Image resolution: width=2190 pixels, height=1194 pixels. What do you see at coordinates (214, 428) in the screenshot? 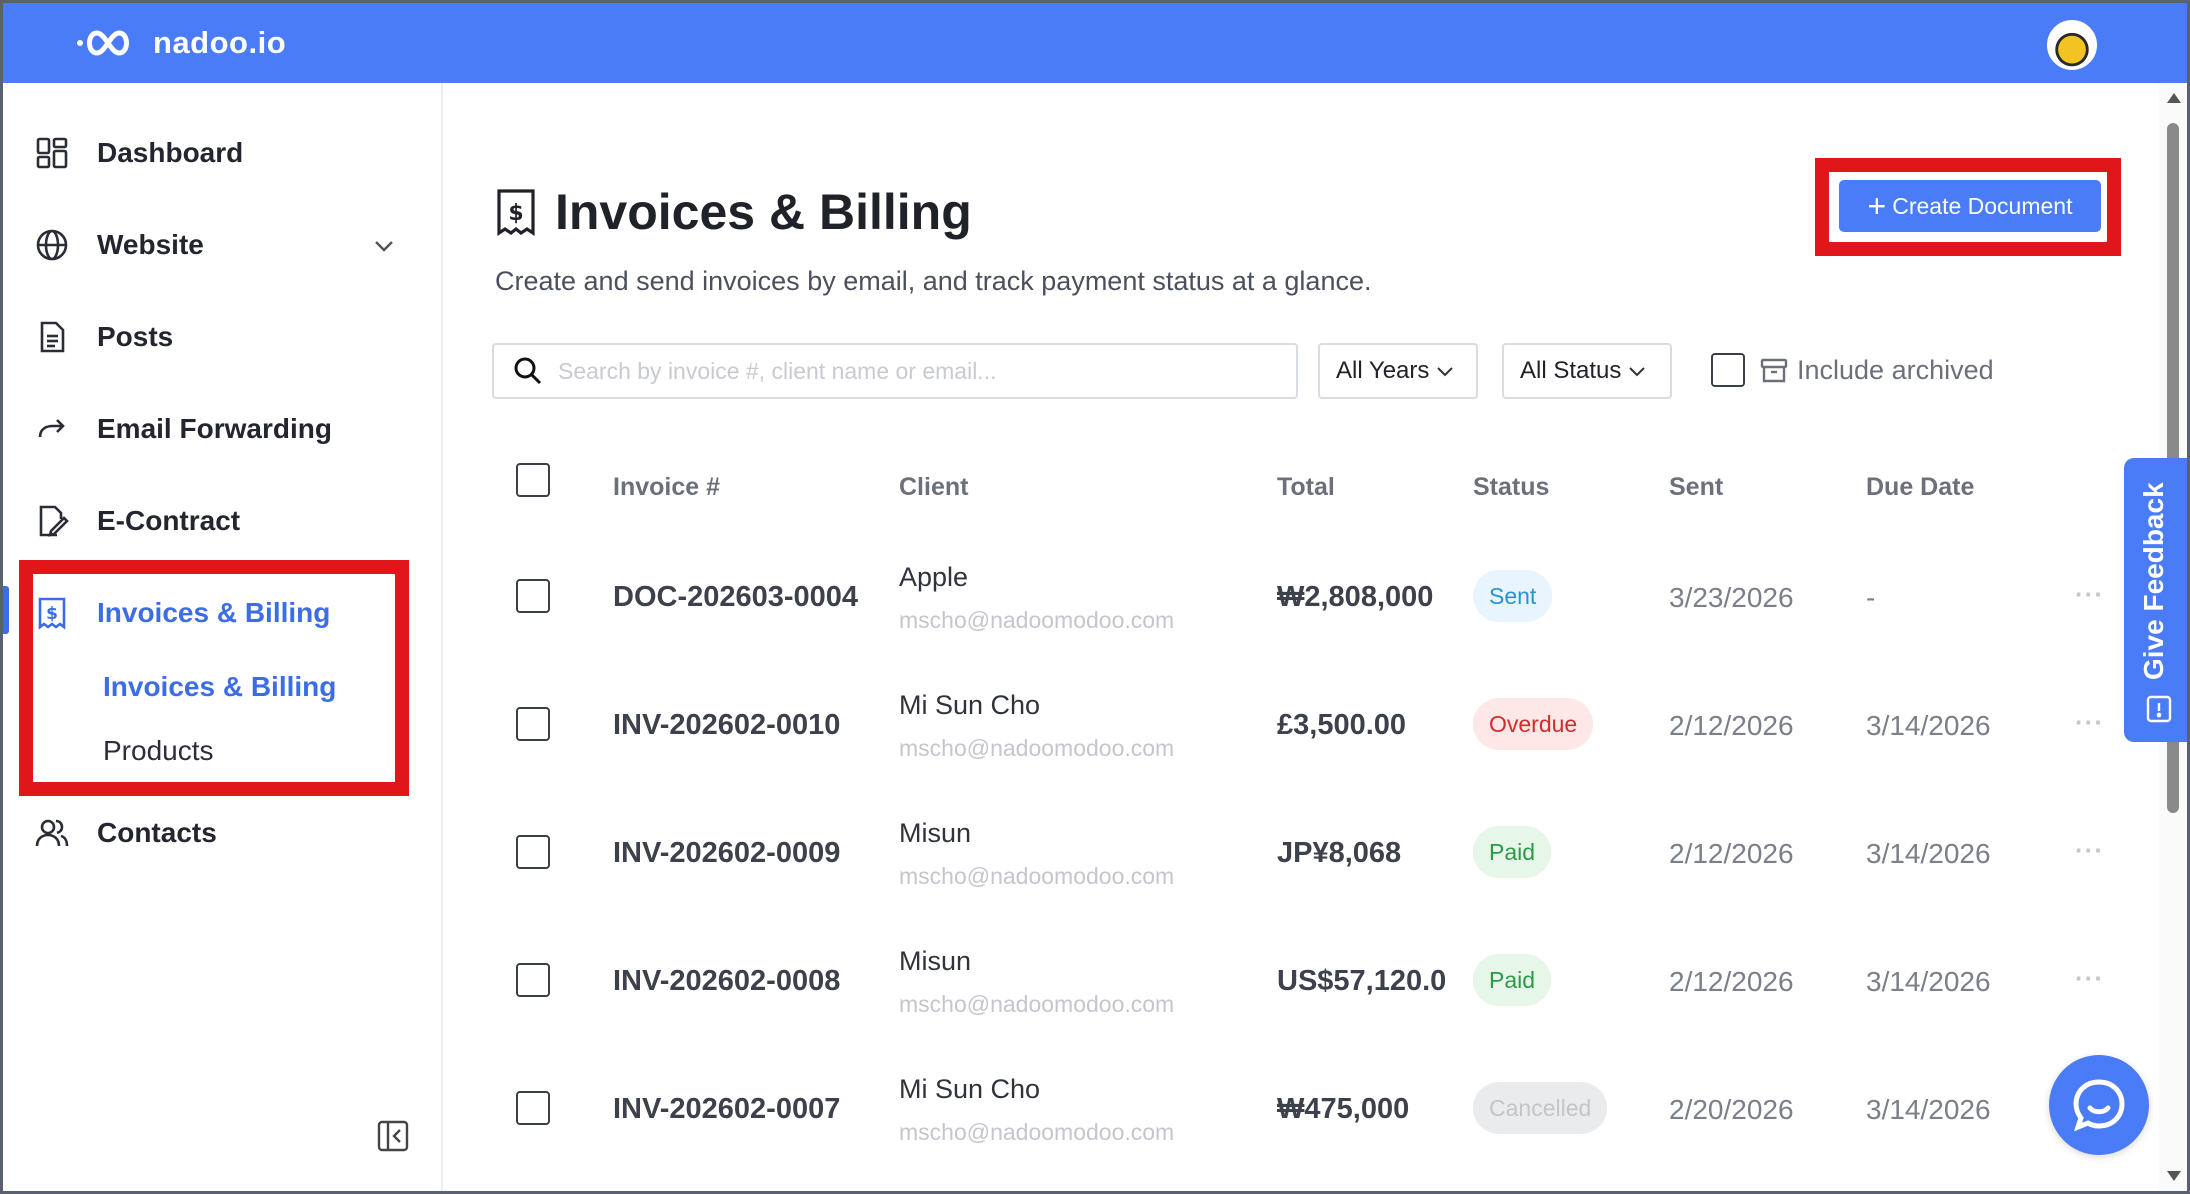
I see `sidebar-item-label: Email Forwarding` at bounding box center [214, 428].